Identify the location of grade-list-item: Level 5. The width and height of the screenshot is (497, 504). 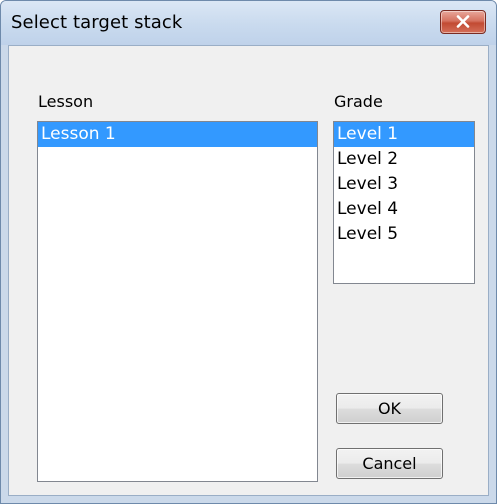
(404, 234).